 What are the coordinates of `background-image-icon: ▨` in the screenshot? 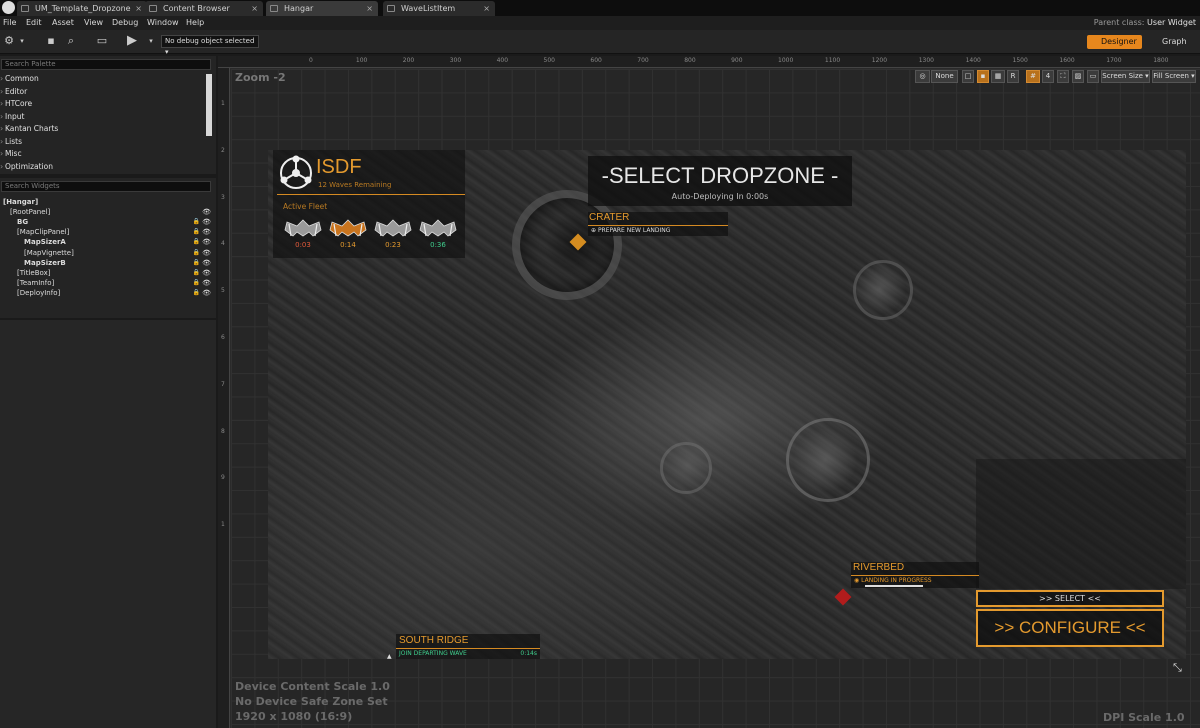 It's located at (1078, 76).